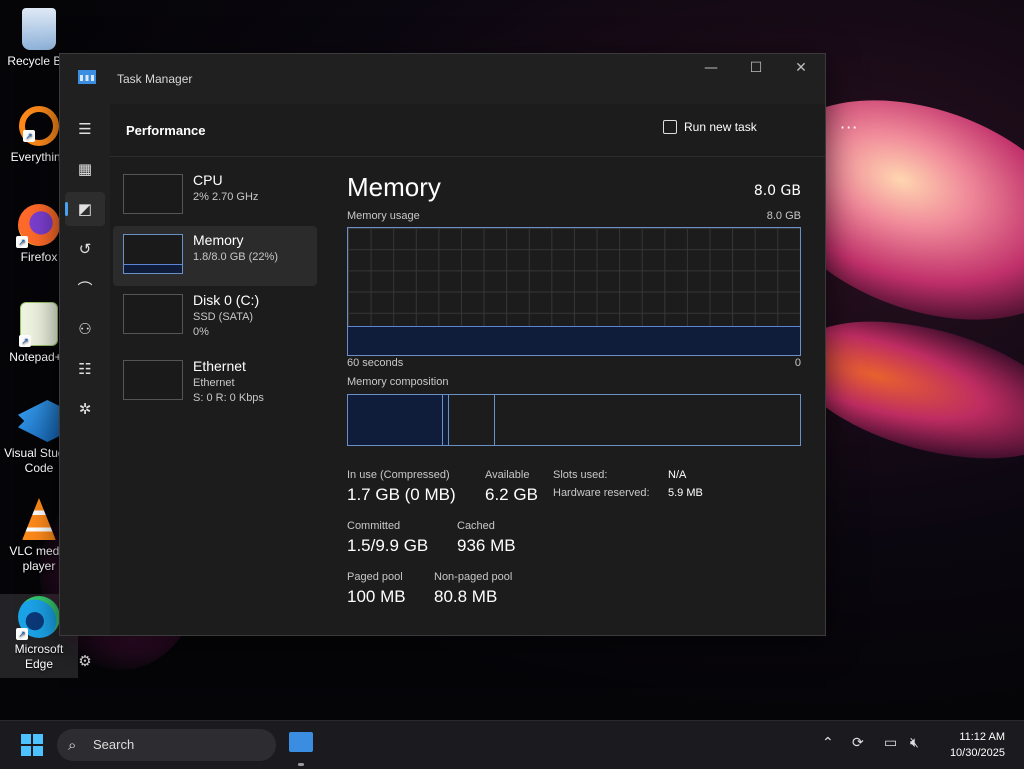  I want to click on perf-item-name: Memory, so click(218, 240).